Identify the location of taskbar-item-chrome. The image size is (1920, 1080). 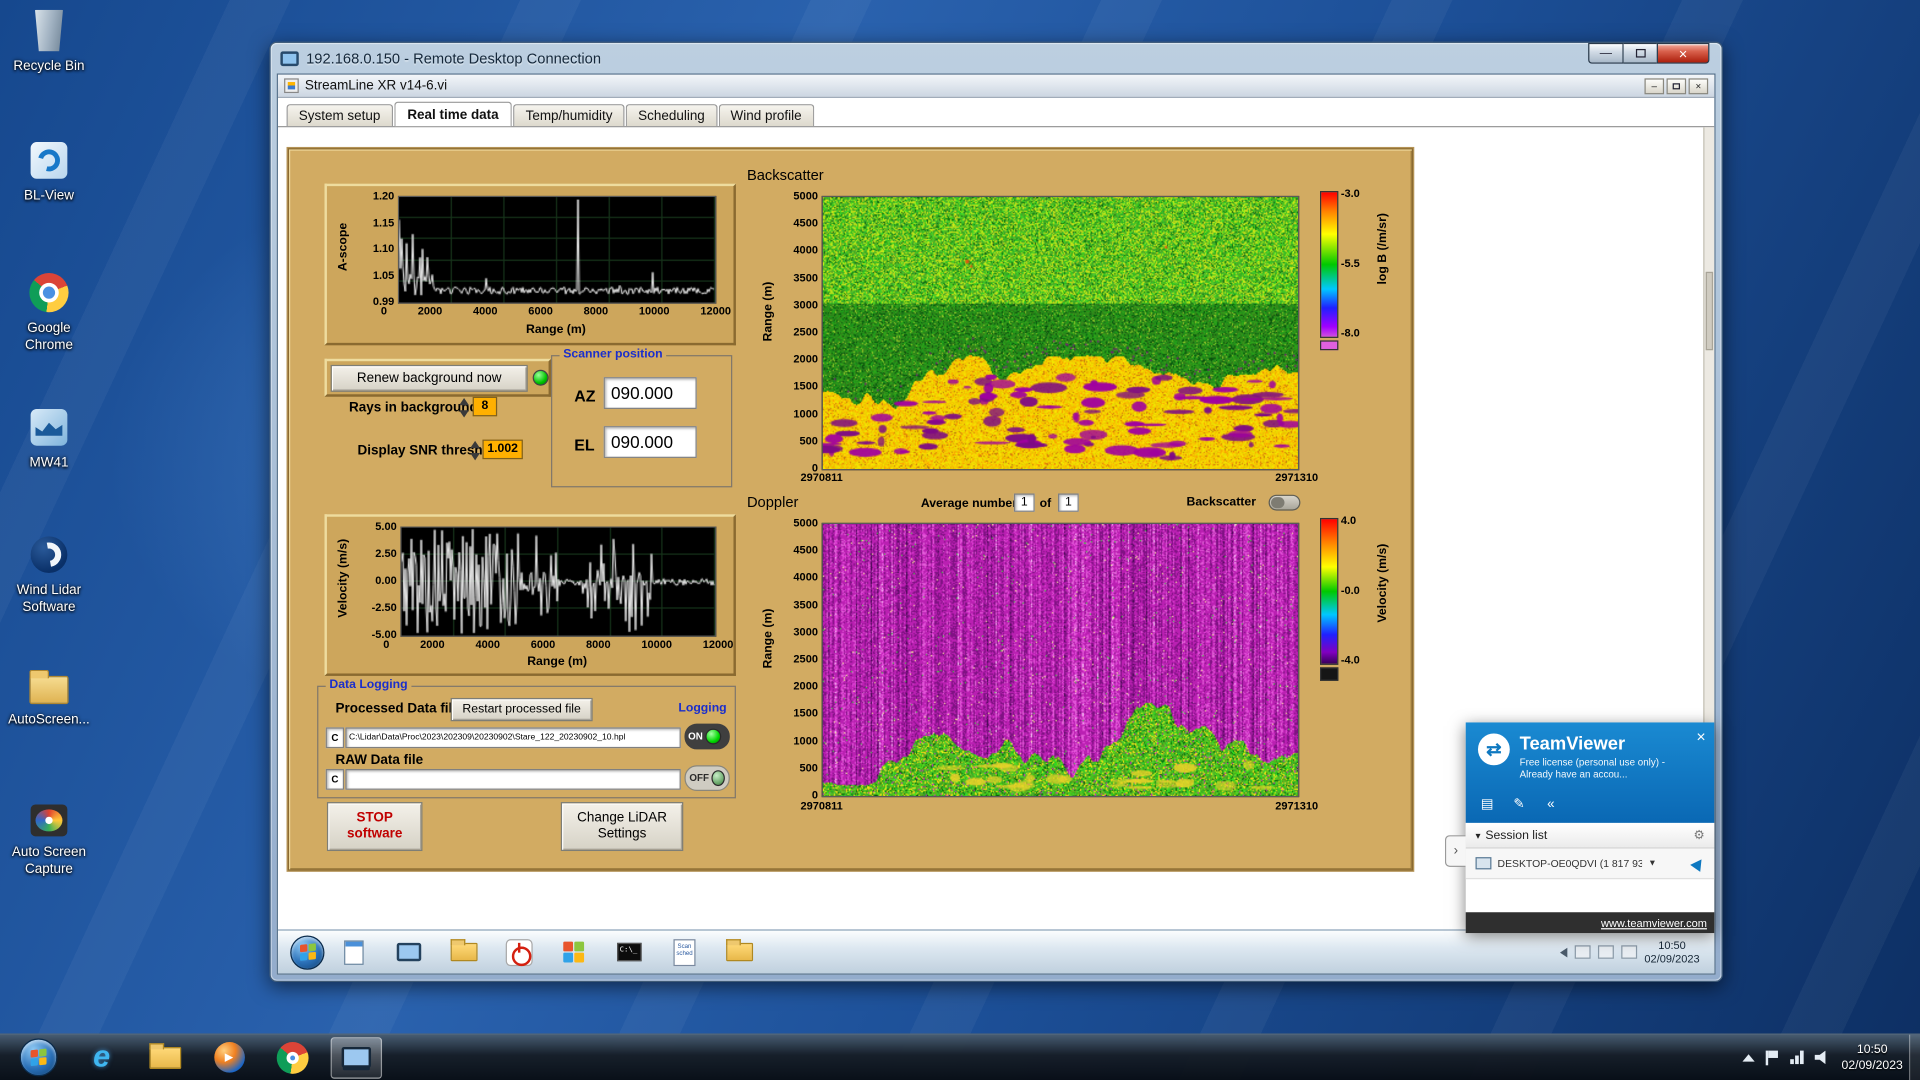
(292, 1058).